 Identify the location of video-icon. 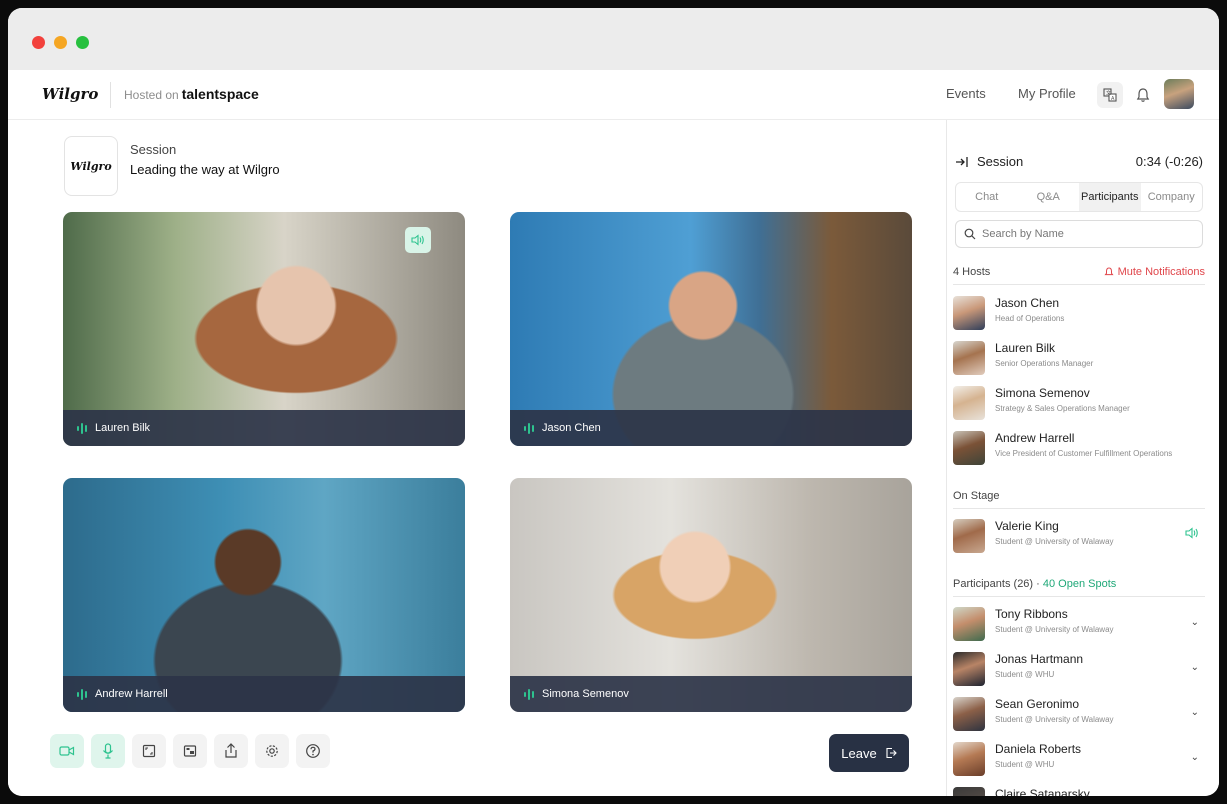
(67, 751).